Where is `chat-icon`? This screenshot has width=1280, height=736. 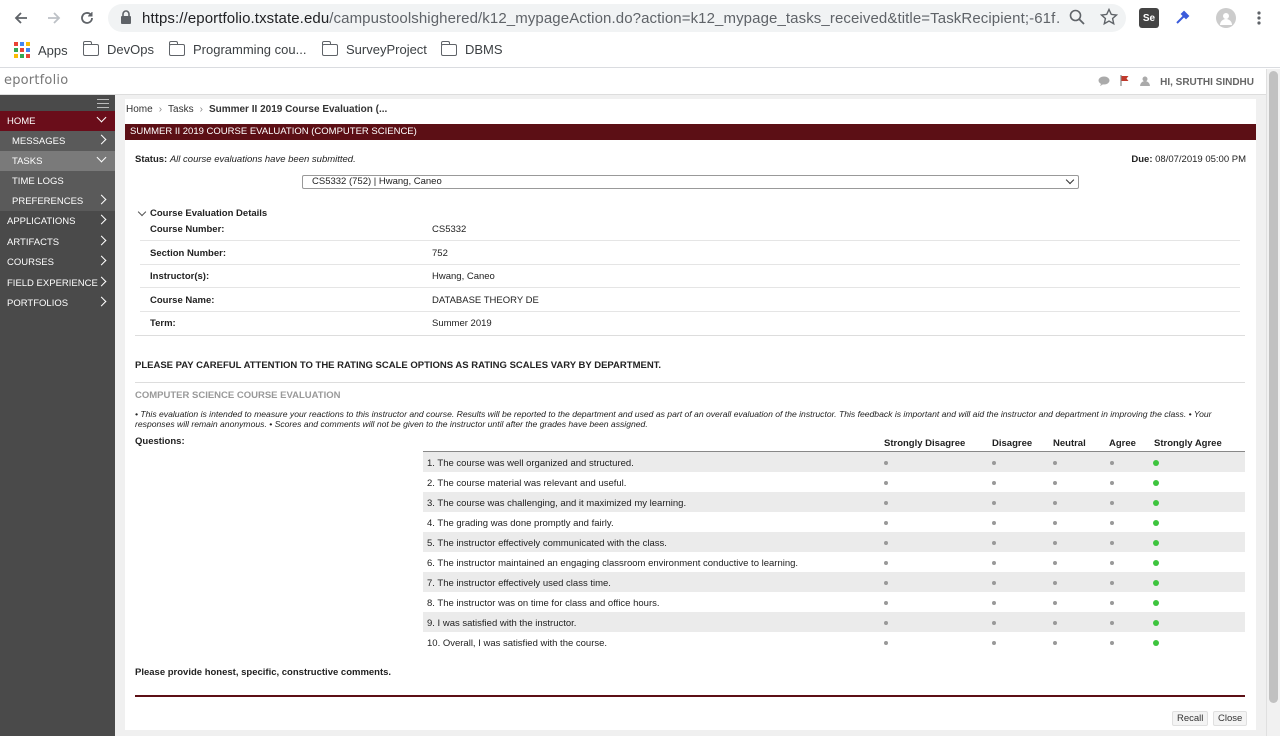 chat-icon is located at coordinates (1104, 82).